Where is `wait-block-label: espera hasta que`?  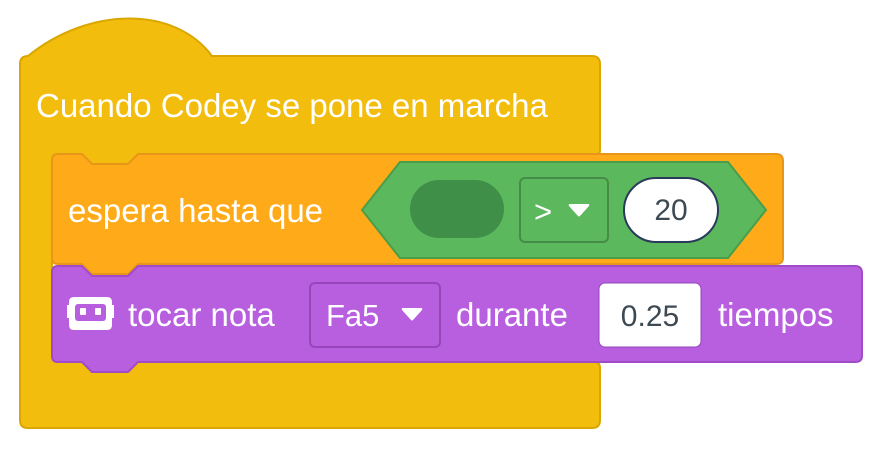 wait-block-label: espera hasta que is located at coordinates (195, 210).